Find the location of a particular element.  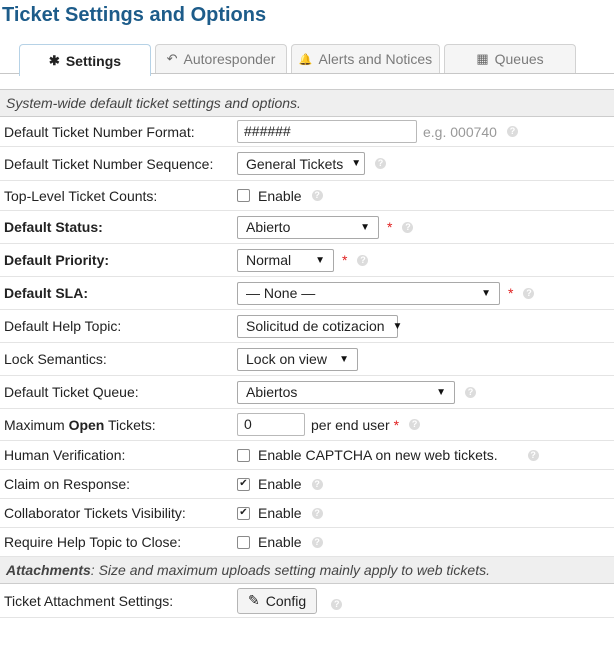

field-label: Top-Level Ticket Counts: is located at coordinates (116, 195).